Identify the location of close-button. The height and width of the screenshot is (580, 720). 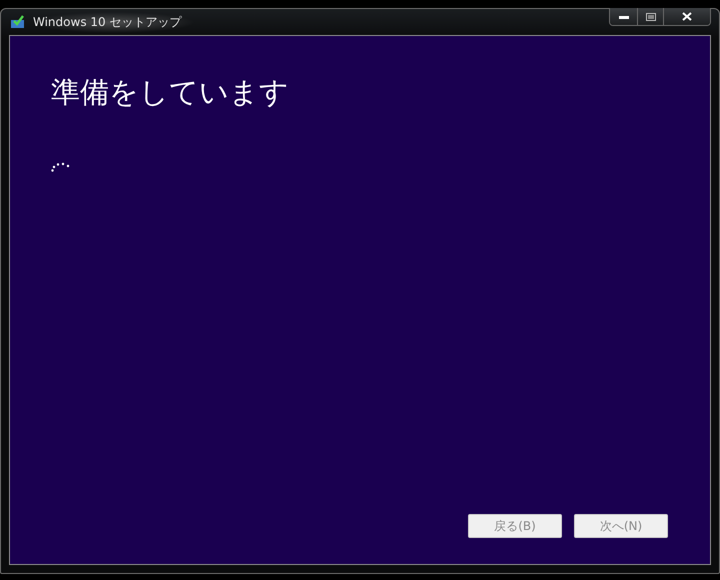
(687, 16).